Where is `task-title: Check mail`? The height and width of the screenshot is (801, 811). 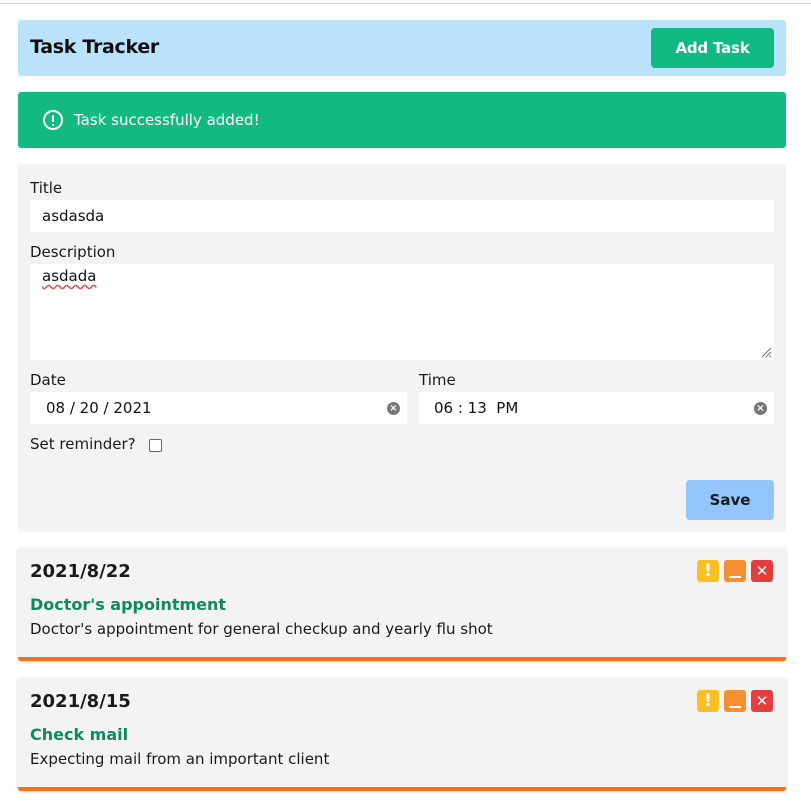 task-title: Check mail is located at coordinates (79, 734).